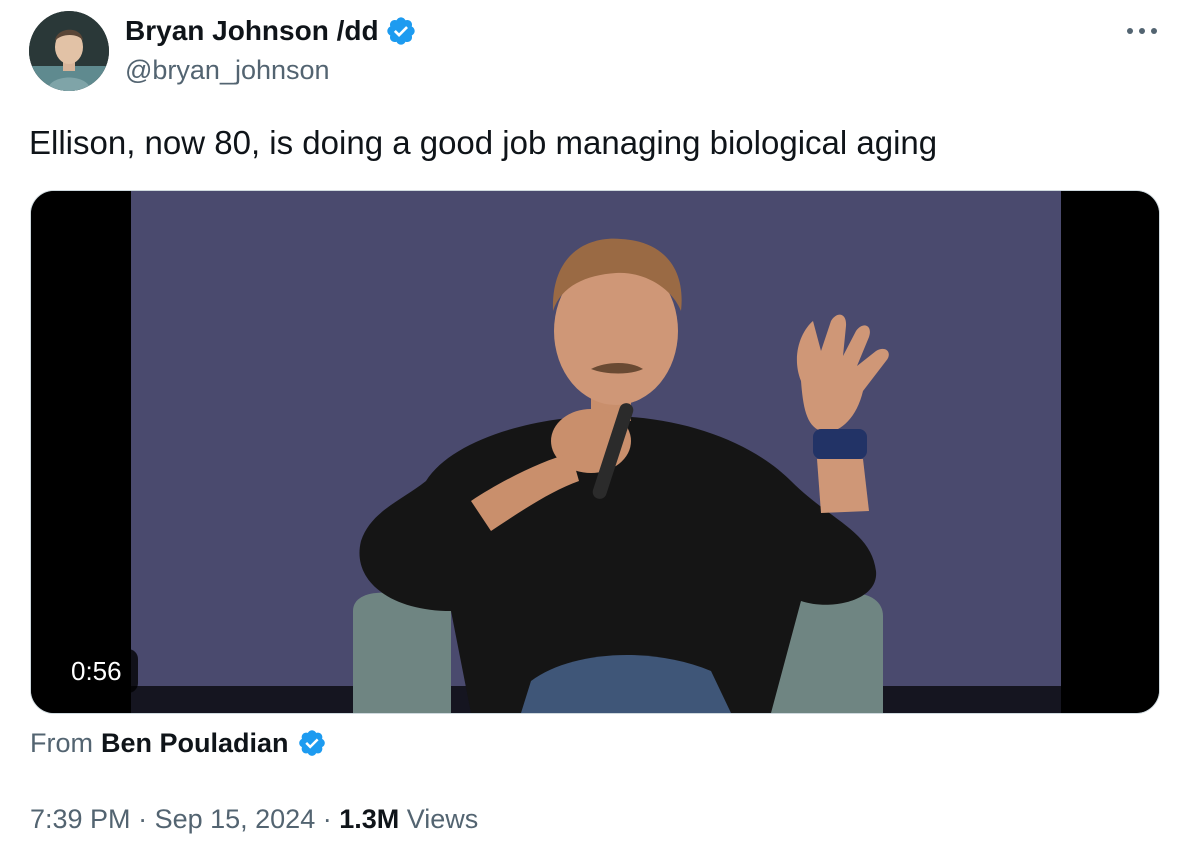 Image resolution: width=1192 pixels, height=866 pixels. I want to click on avatar-image, so click(69, 51).